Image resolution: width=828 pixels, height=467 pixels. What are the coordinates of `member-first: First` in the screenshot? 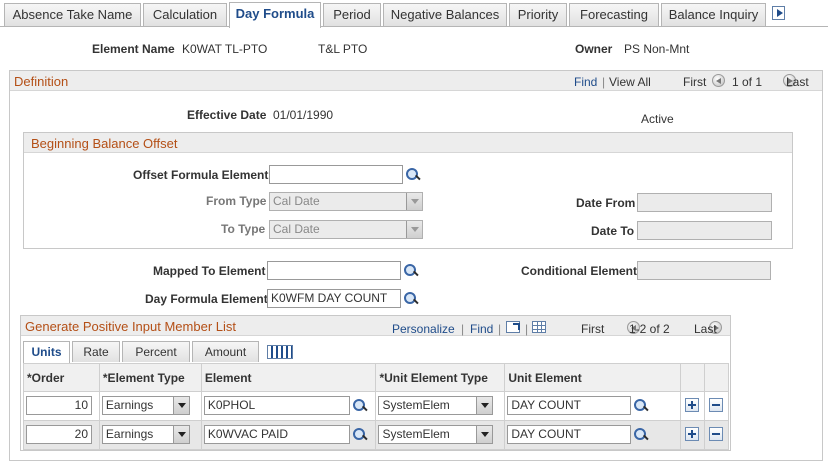 It's located at (593, 329).